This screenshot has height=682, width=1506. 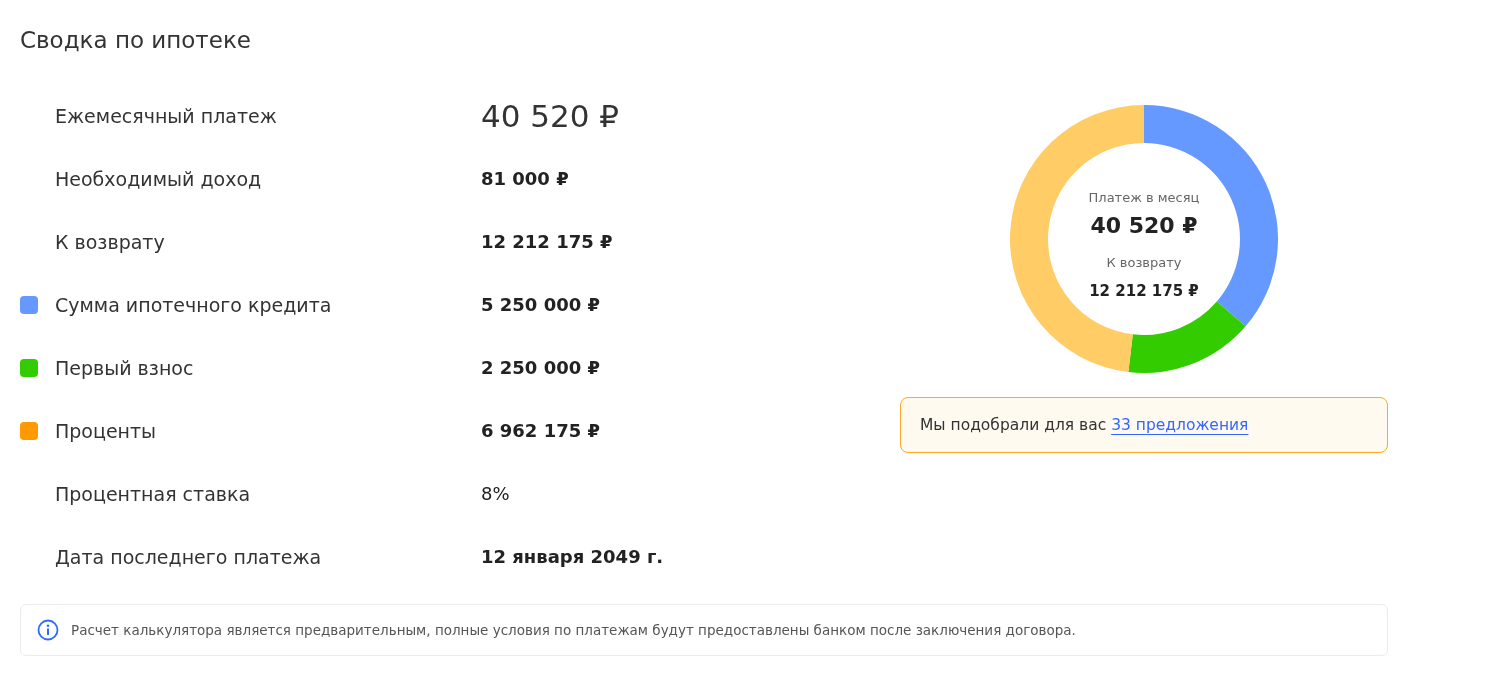 I want to click on summary-label: Первый взнос, so click(x=124, y=367).